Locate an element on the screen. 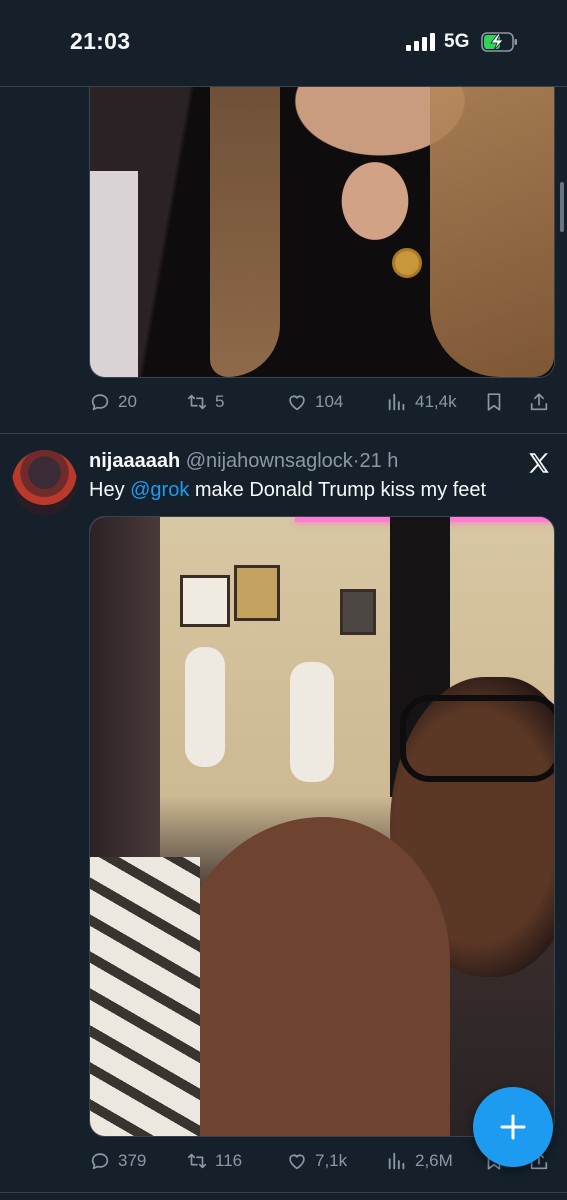  pendant is located at coordinates (407, 263).